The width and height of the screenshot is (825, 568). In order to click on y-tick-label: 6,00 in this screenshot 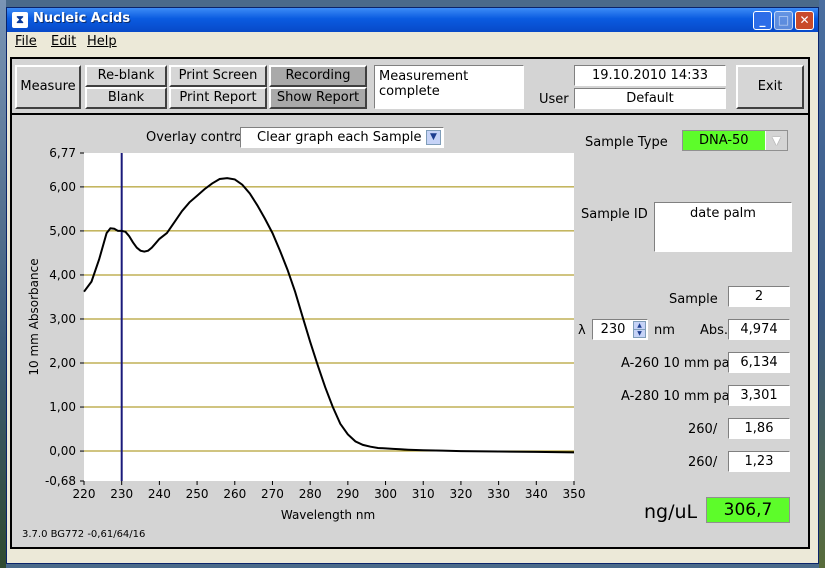, I will do `click(62, 187)`.